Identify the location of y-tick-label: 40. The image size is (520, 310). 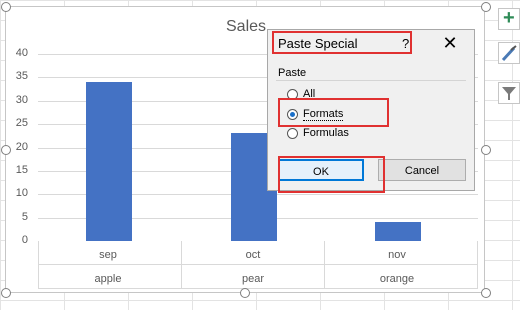
(21, 53).